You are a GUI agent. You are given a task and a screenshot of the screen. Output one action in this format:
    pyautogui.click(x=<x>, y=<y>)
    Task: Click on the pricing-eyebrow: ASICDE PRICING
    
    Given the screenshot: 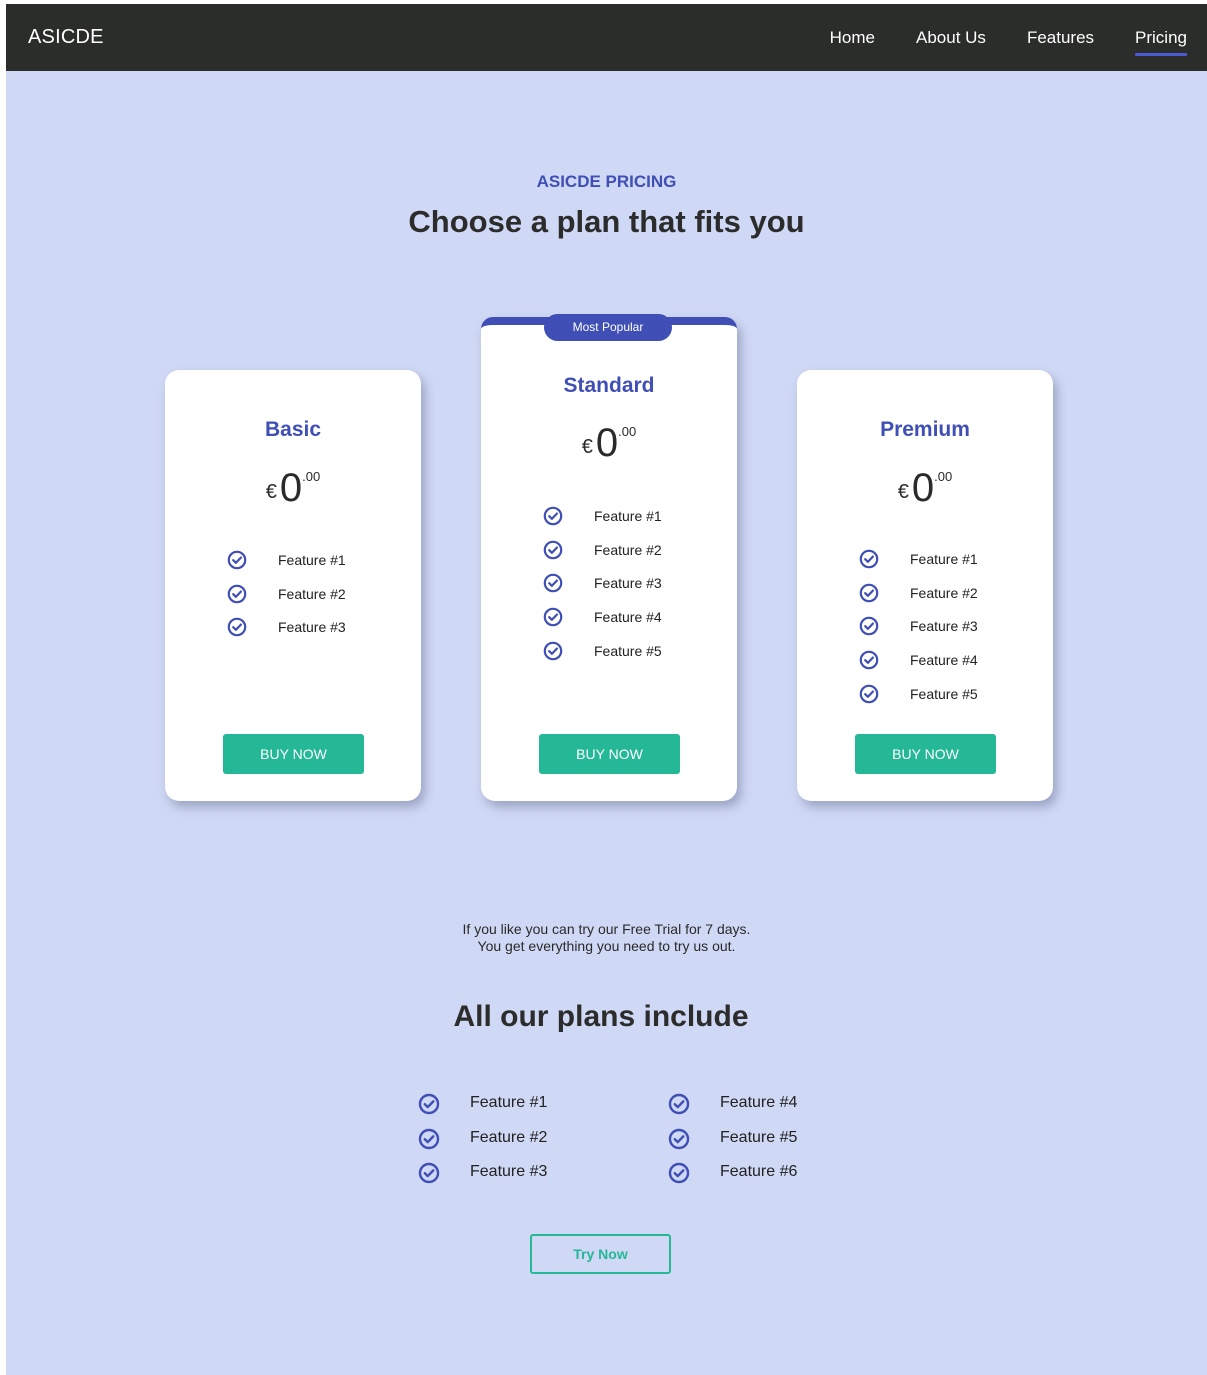 What is the action you would take?
    pyautogui.click(x=606, y=181)
    